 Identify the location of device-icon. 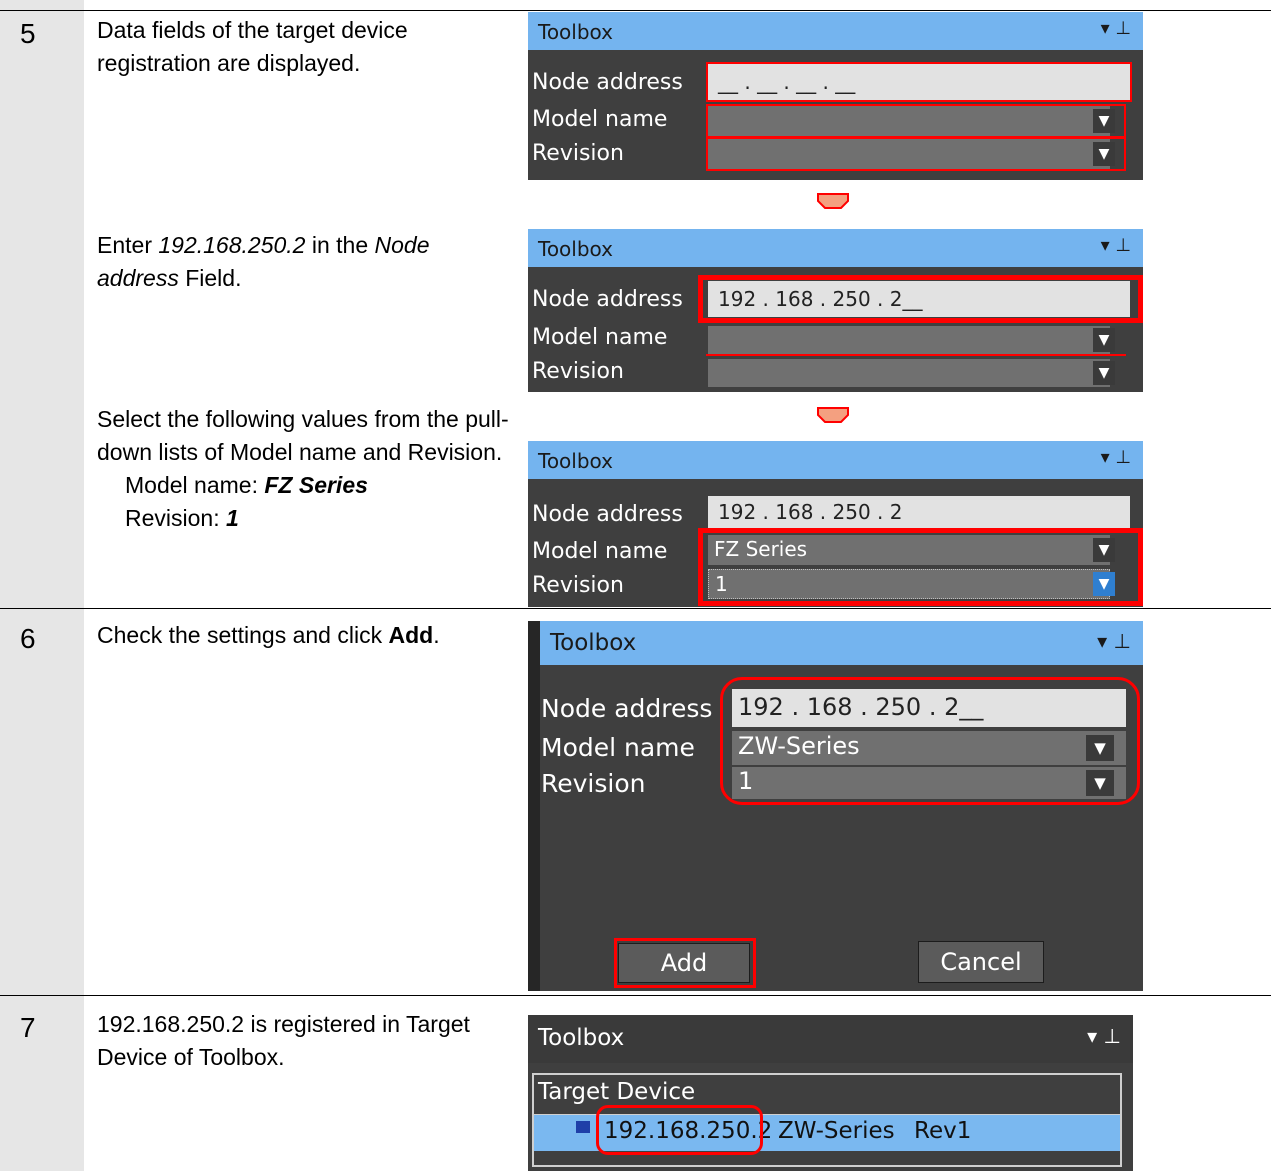
(583, 1127).